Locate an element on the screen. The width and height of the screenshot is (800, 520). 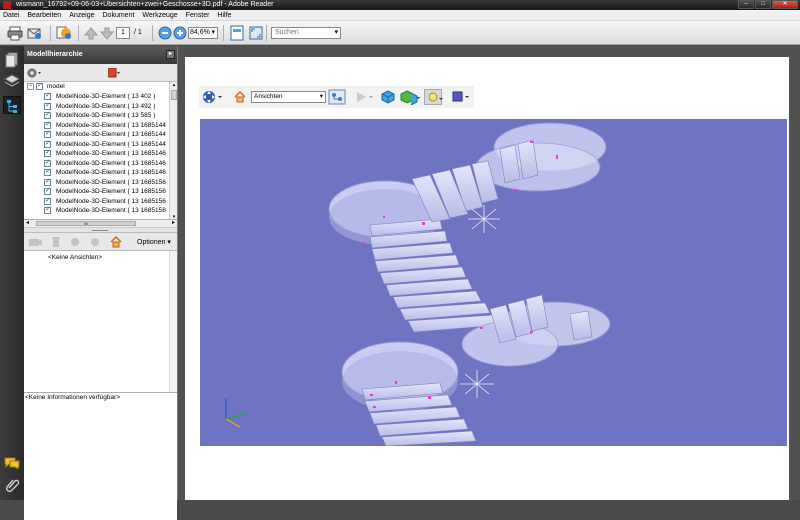
tree-horizontal-scrollbar: ◂ III ▸ is located at coordinates (100, 224).